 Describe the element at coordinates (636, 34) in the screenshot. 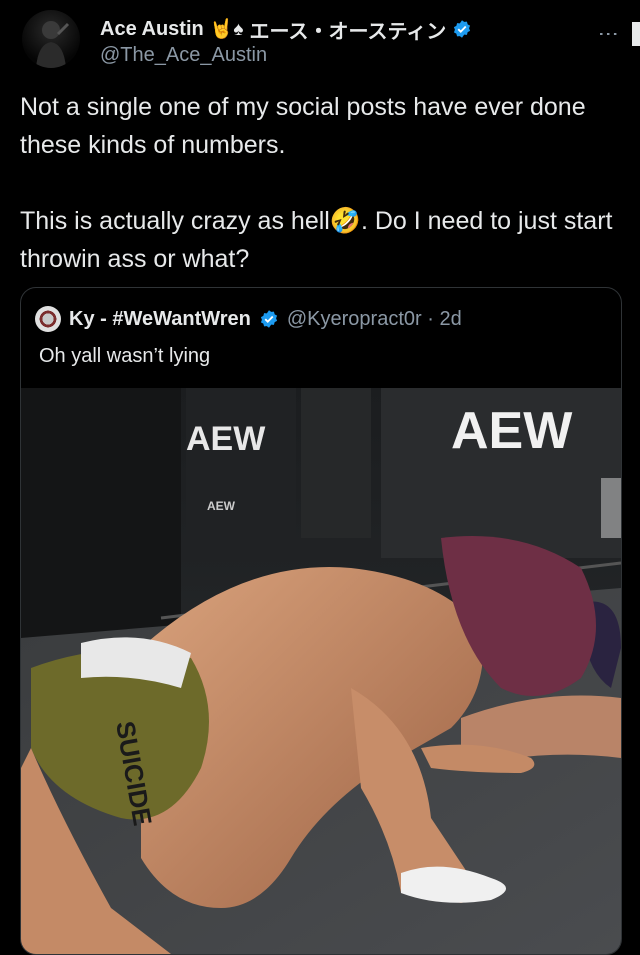

I see `scrollbar-edge` at that location.